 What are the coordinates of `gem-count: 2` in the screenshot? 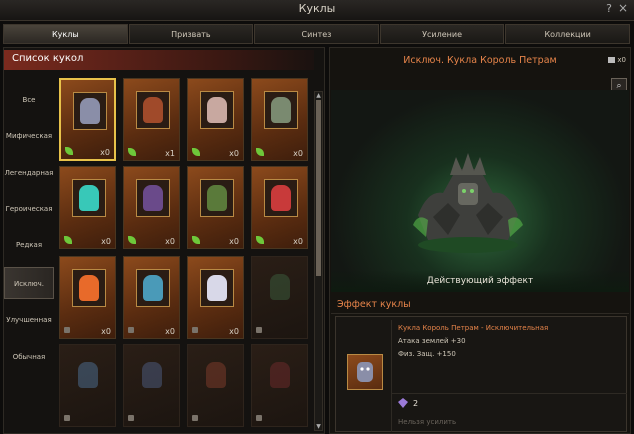 It's located at (416, 403).